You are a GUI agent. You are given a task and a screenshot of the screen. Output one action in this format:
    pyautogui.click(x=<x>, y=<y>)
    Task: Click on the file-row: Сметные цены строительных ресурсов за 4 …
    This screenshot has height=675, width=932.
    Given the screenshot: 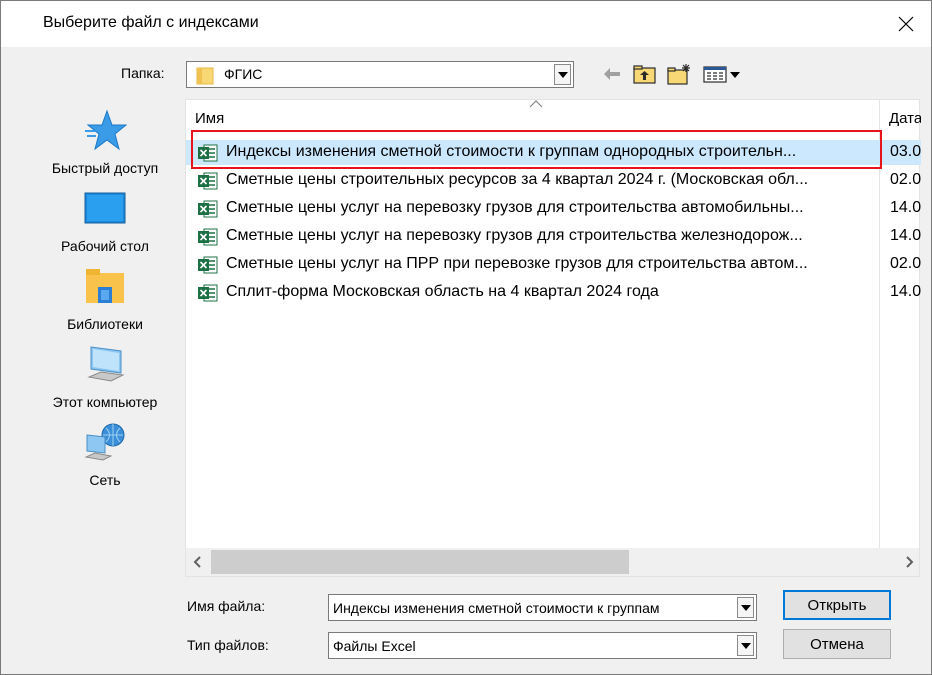 What is the action you would take?
    pyautogui.click(x=553, y=180)
    